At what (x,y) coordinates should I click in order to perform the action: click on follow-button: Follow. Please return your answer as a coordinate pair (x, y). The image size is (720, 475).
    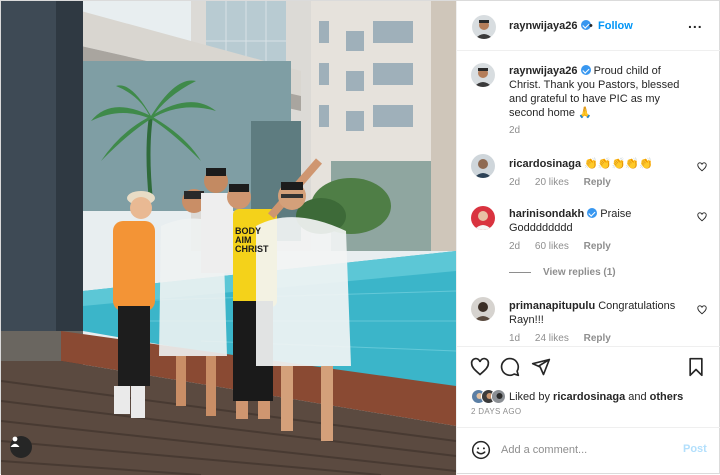
    Looking at the image, I should click on (615, 26).